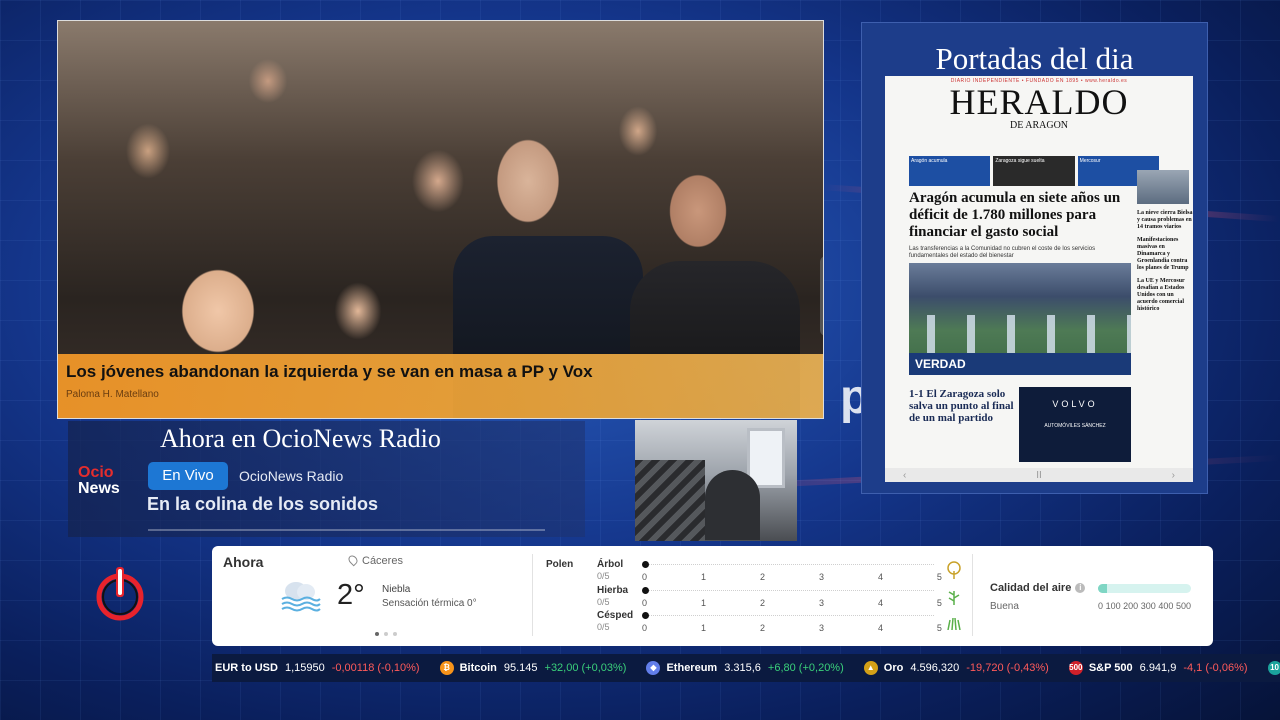 Image resolution: width=1280 pixels, height=720 pixels. I want to click on ticker-item: 500 S&P 500 6.941,9 -4,1 (-0,06%), so click(1158, 668).